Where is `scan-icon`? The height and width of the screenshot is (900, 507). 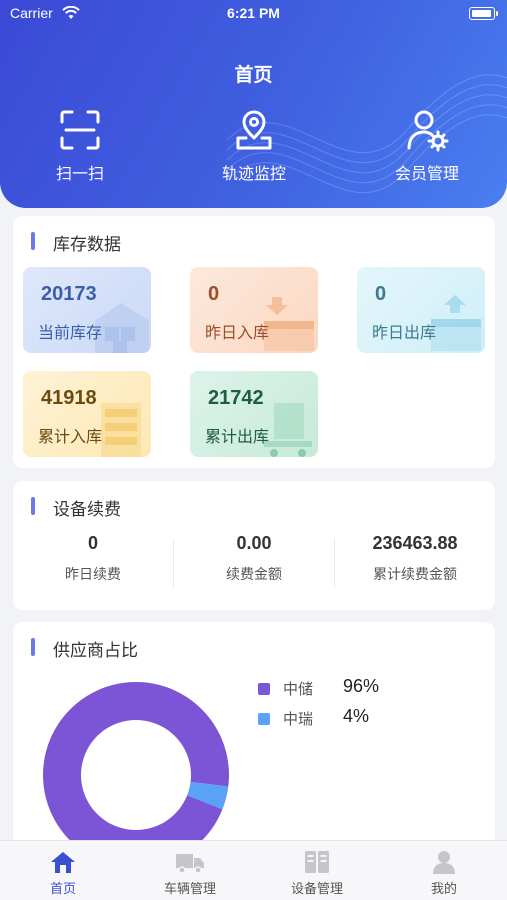
scan-icon is located at coordinates (80, 130).